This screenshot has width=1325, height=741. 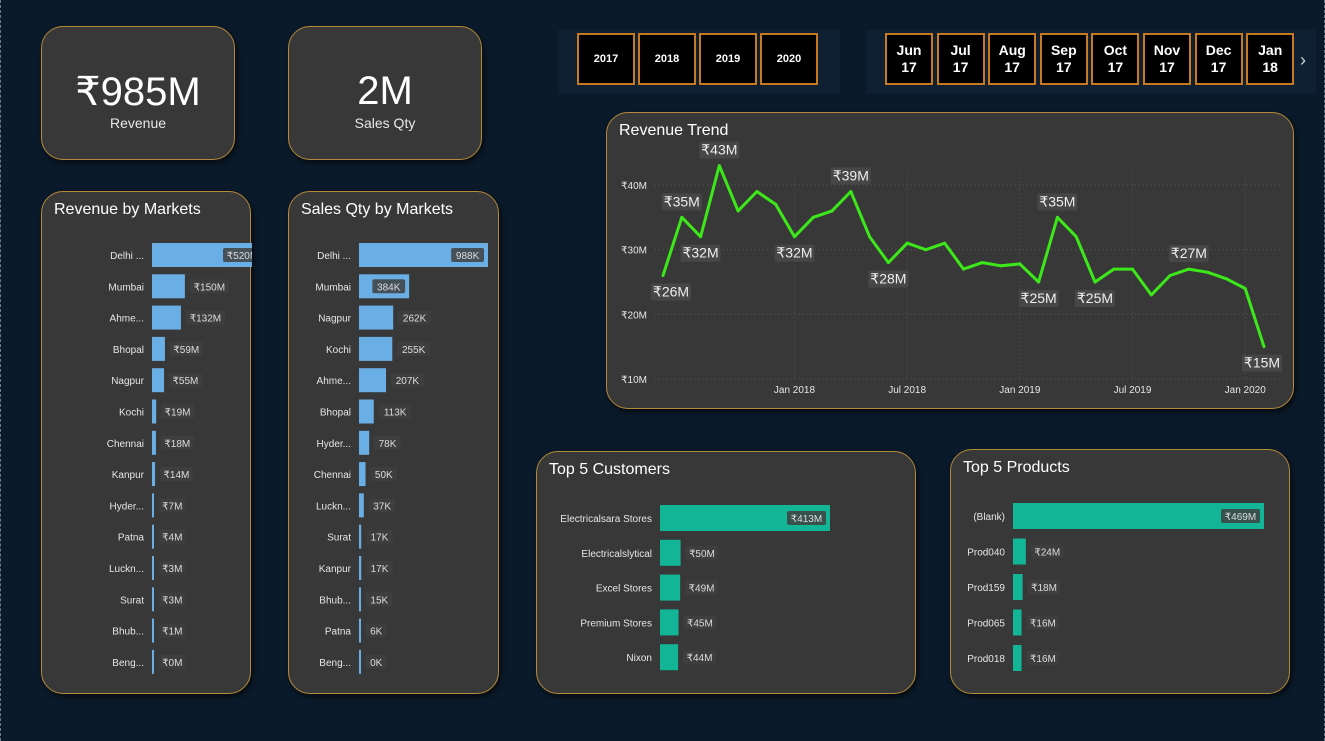 I want to click on month-button-dec-17: Dec 17, so click(x=1218, y=59).